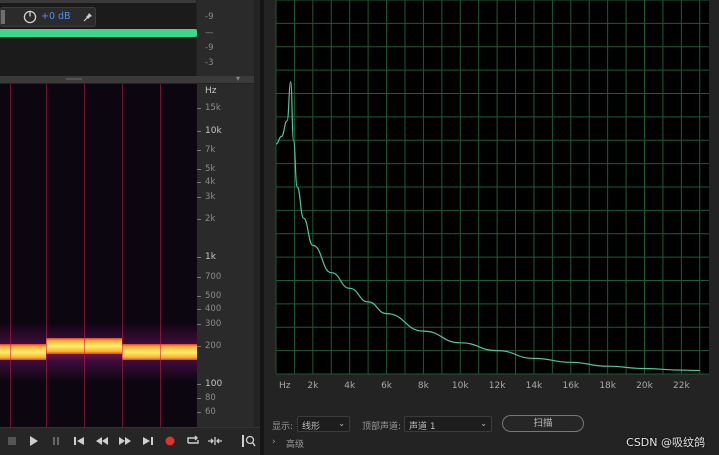 Image resolution: width=719 pixels, height=455 pixels. I want to click on go-to-next-icon, so click(148, 441).